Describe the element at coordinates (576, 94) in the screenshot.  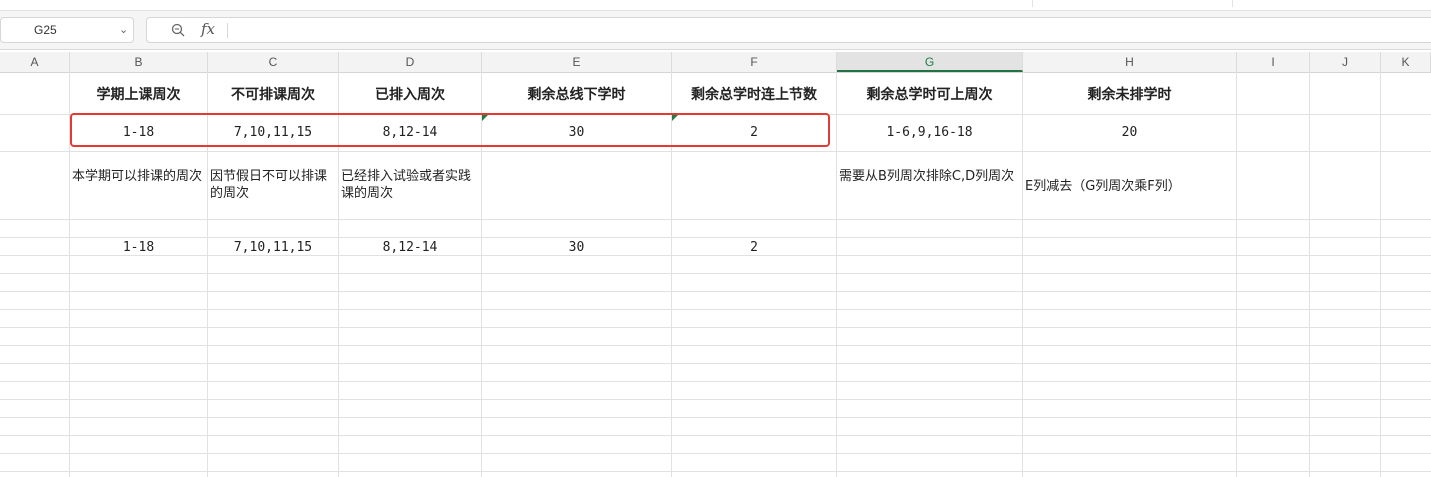
I see `cell-e1: 剩余总线下学时` at that location.